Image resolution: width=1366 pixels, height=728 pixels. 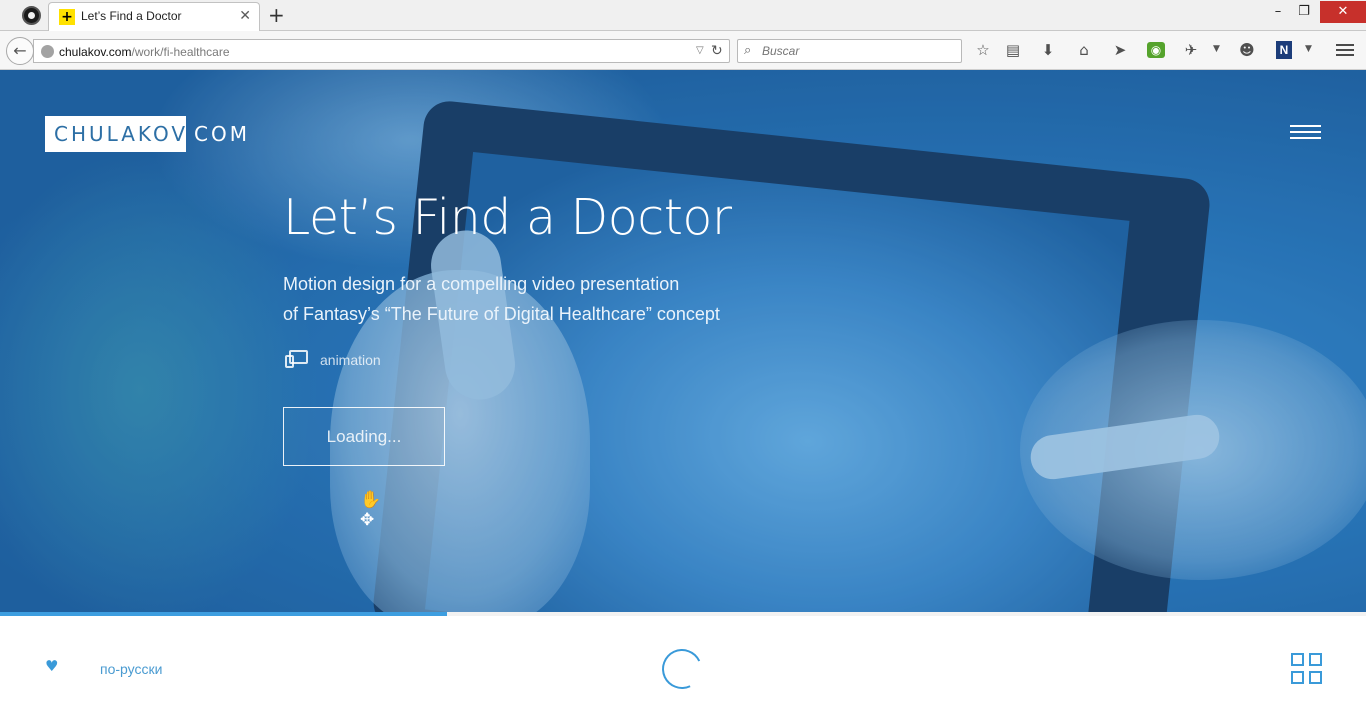 I want to click on favicon-icon: +, so click(x=67, y=17).